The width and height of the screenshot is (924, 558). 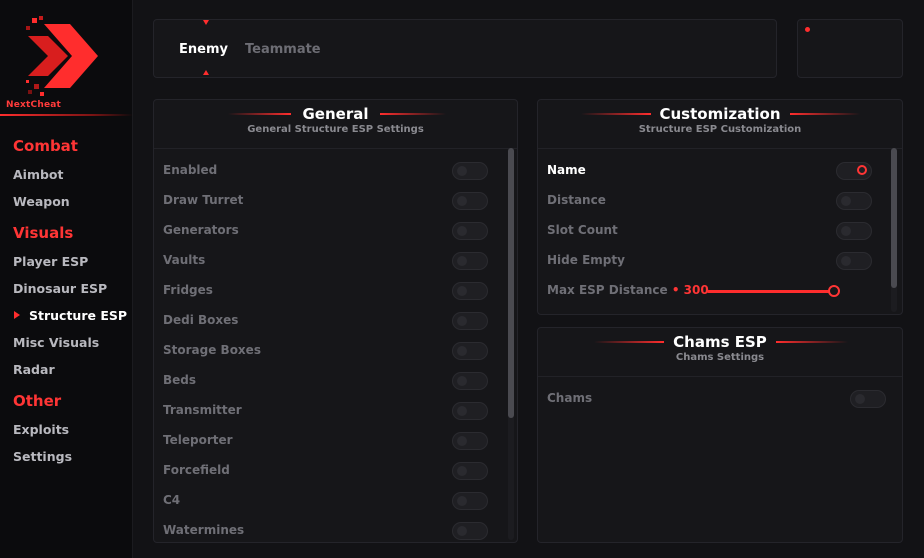 I want to click on sidebar-item-structure-esp: Structure ESP, so click(x=78, y=315).